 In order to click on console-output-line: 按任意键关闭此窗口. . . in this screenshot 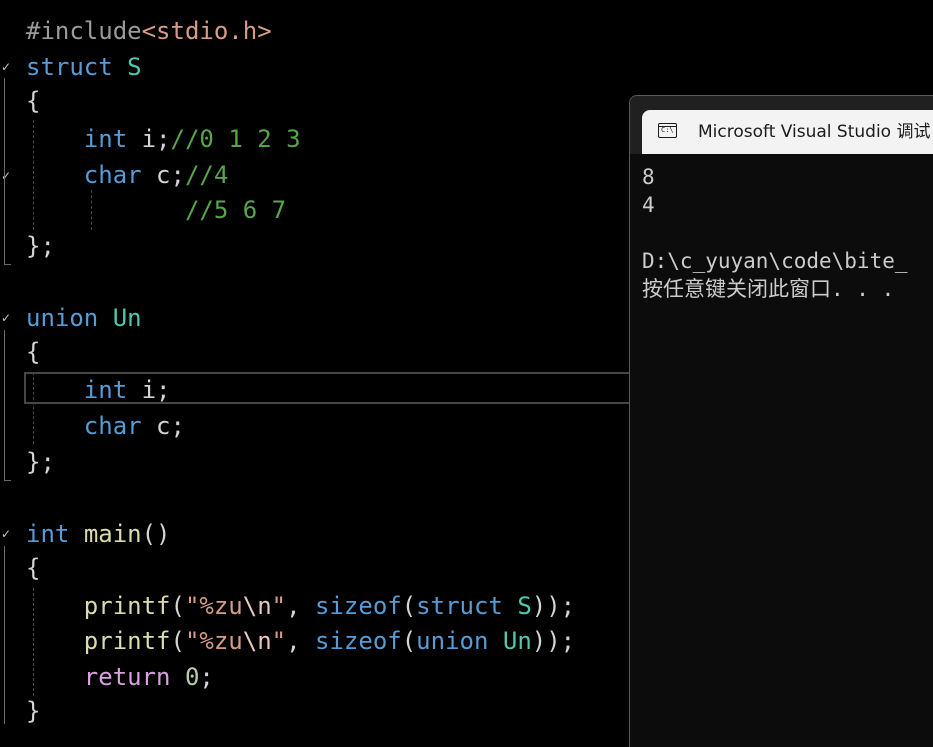, I will do `click(768, 289)`.